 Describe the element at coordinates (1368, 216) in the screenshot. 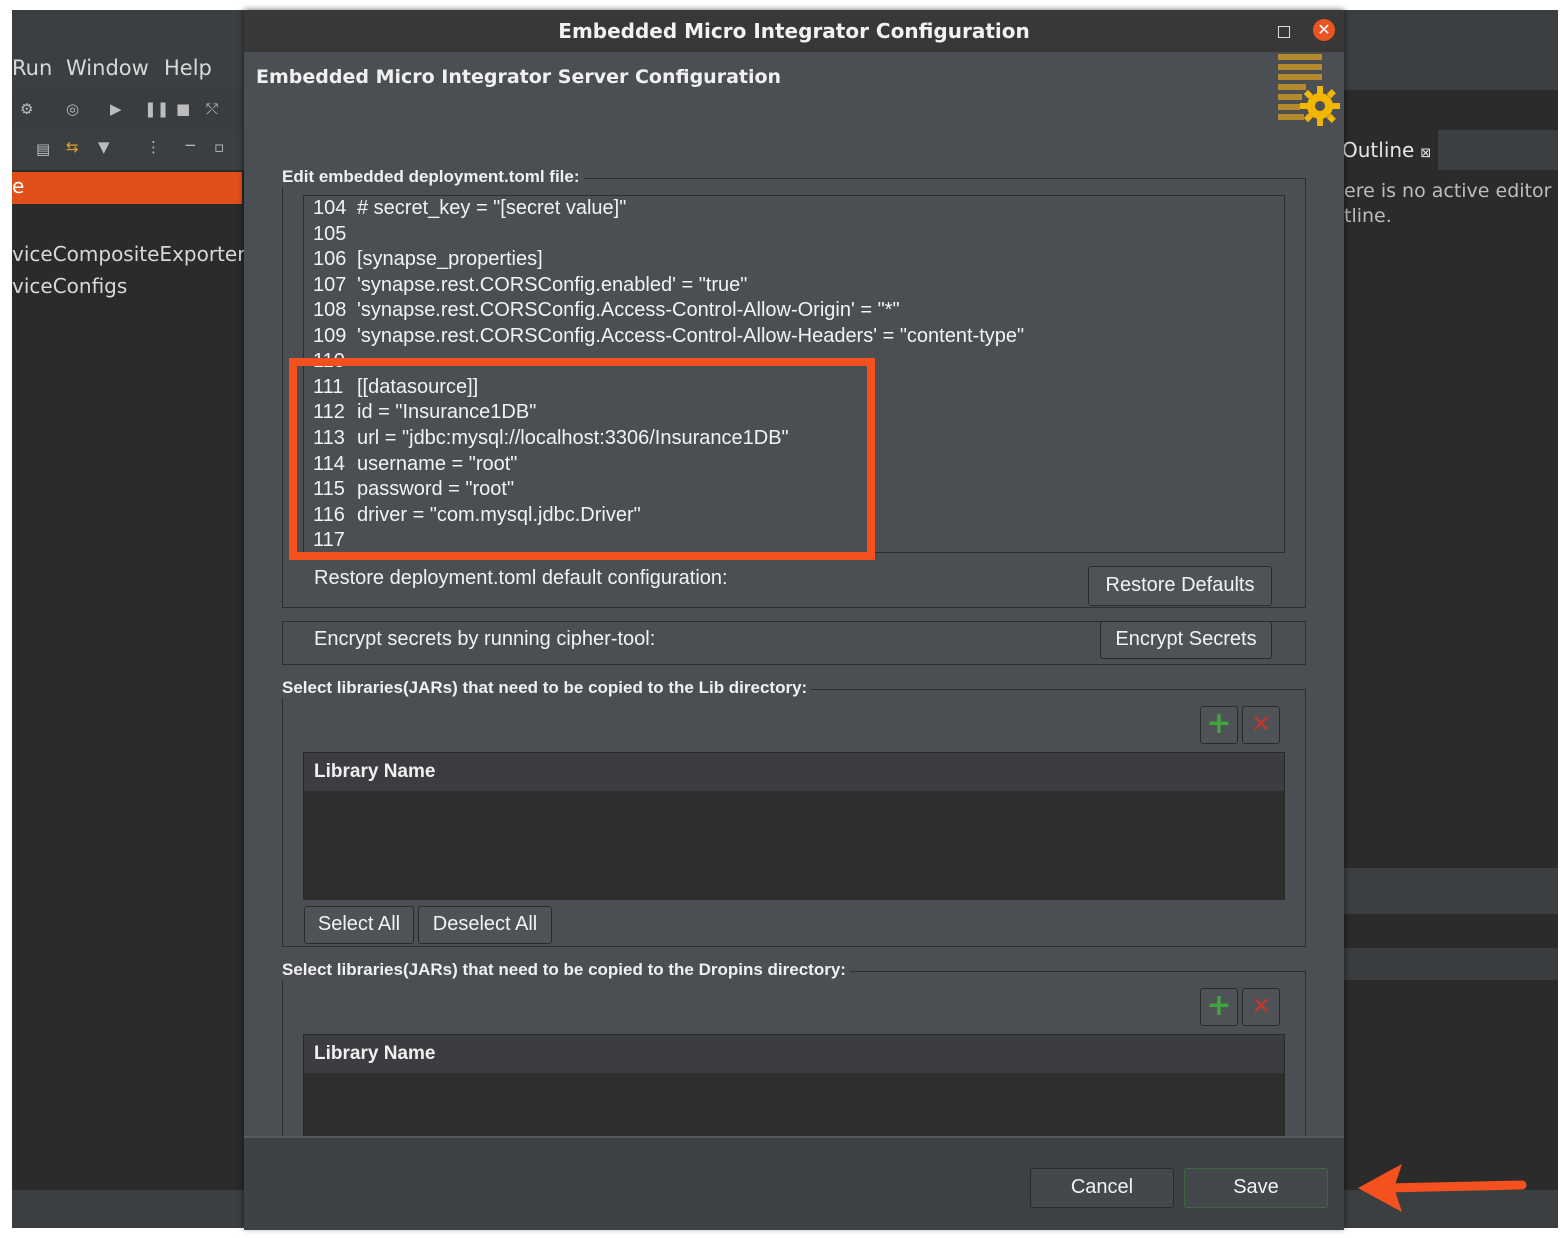

I see `outline-message-2: tline.` at that location.